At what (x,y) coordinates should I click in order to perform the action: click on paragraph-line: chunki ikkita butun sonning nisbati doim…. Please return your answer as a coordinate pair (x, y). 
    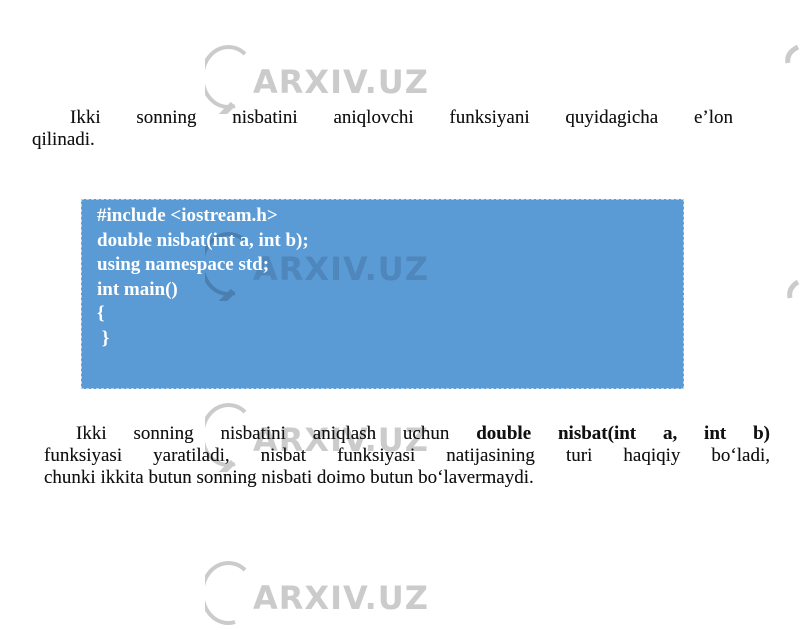
    Looking at the image, I should click on (289, 477).